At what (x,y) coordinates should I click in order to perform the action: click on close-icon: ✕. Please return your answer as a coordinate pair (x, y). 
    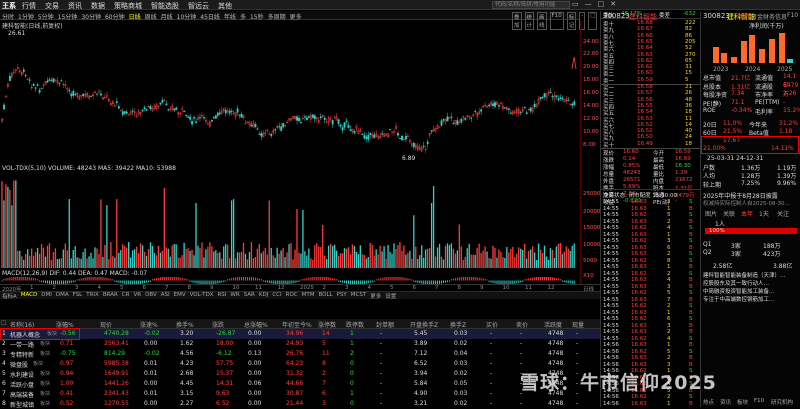
    Looking at the image, I should click on (613, 4).